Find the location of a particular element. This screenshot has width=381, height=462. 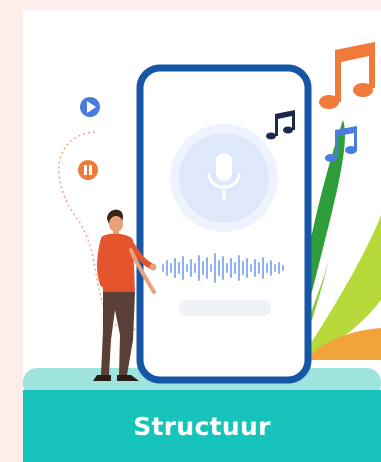

card-footer: Structuur is located at coordinates (202, 426).